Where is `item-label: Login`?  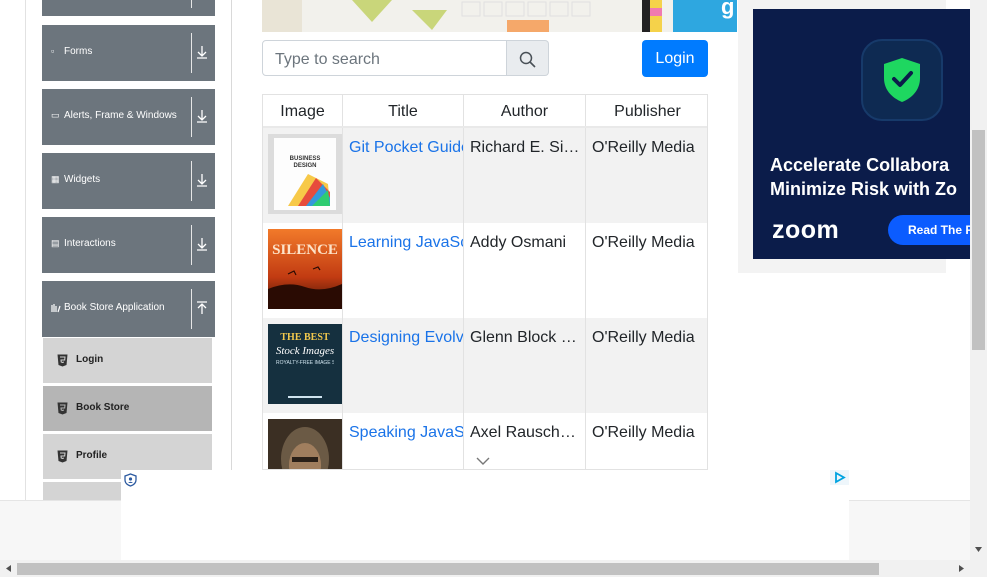 item-label: Login is located at coordinates (90, 359).